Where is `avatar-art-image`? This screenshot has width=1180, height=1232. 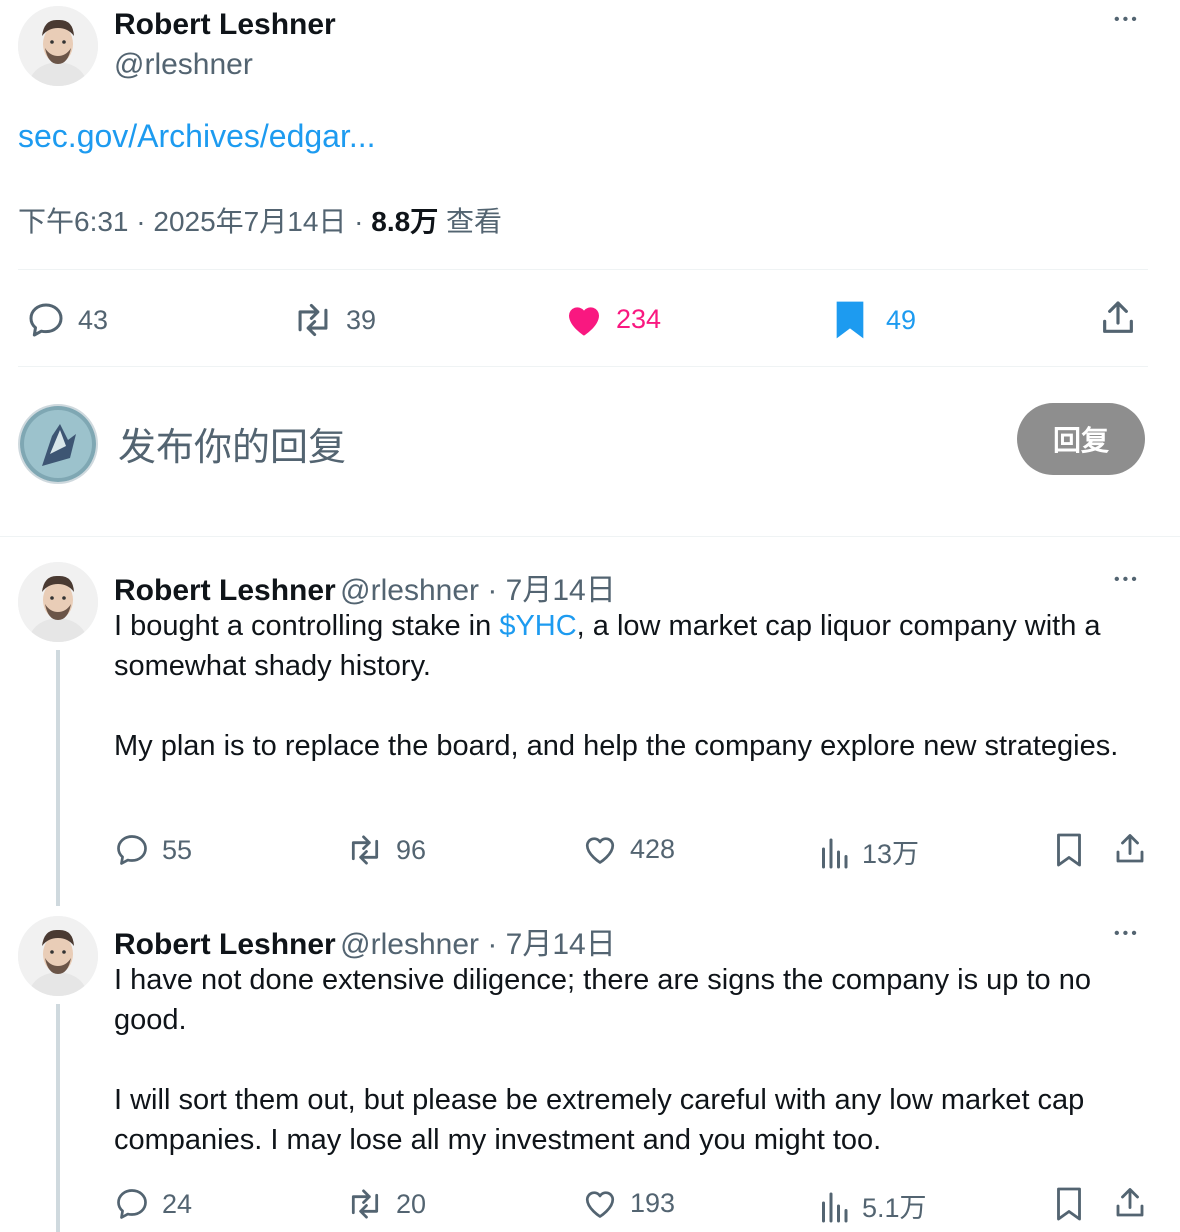 avatar-art-image is located at coordinates (58, 444).